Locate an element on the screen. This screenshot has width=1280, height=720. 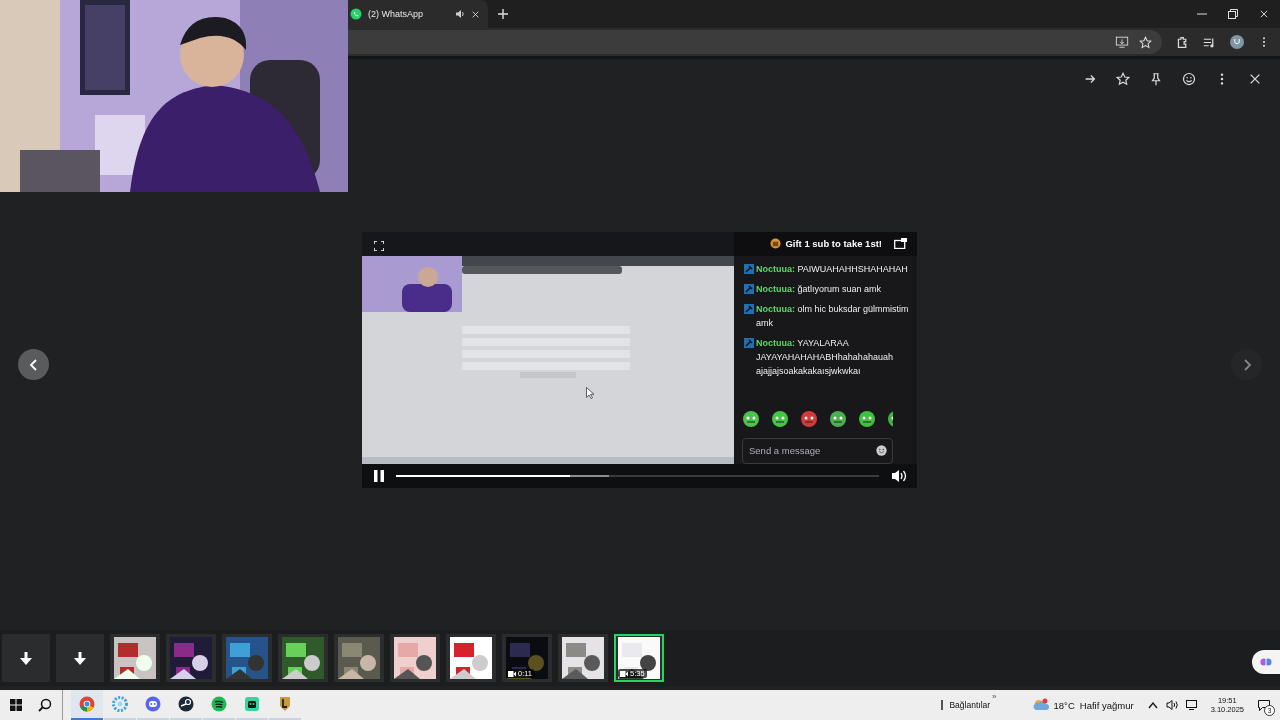
fullscreen-icon is located at coordinates (379, 245).